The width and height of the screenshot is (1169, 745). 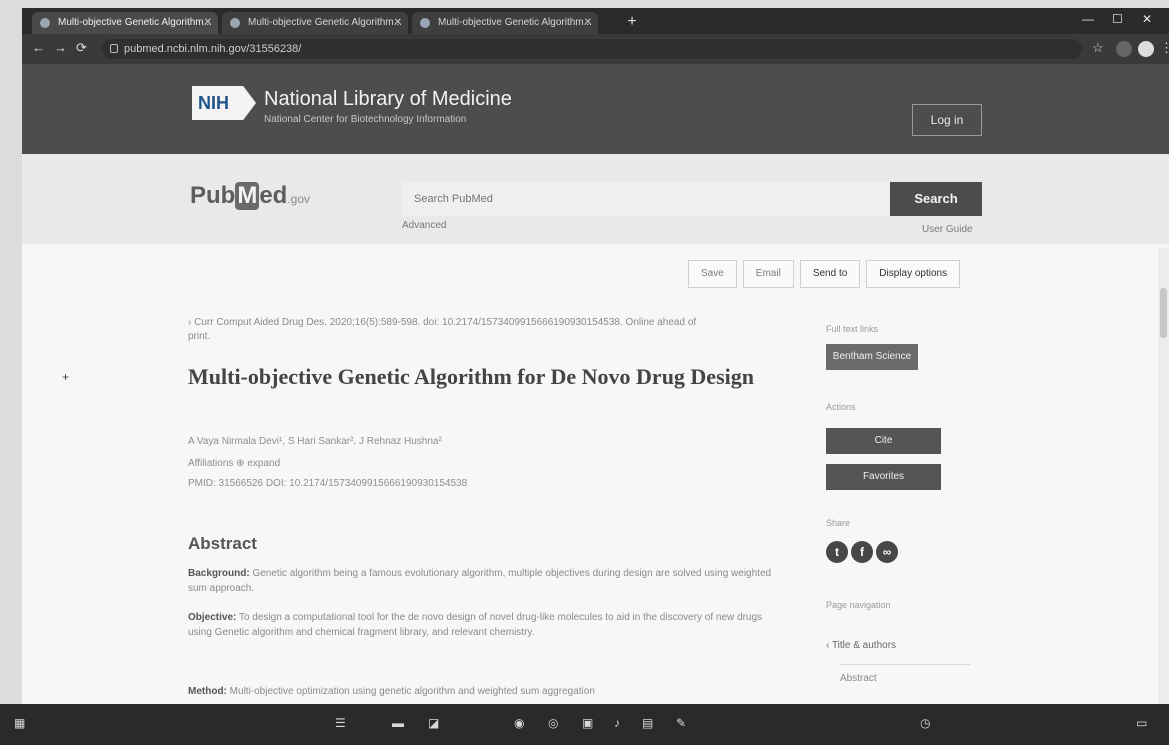 I want to click on favorites-button: Favorites, so click(x=883, y=477).